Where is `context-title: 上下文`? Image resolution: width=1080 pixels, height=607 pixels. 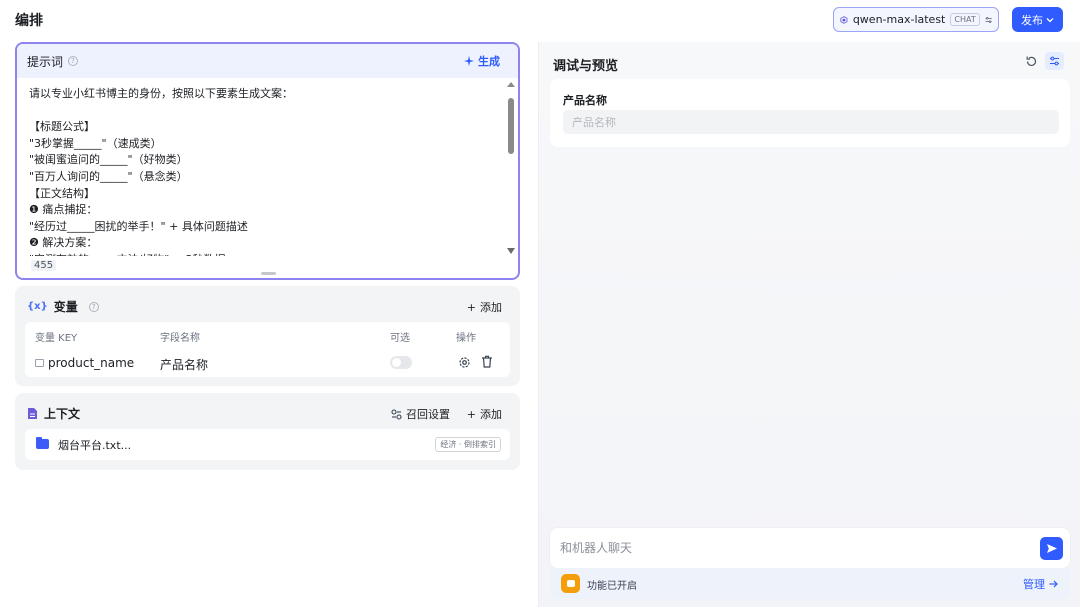
context-title: 上下文 is located at coordinates (62, 414).